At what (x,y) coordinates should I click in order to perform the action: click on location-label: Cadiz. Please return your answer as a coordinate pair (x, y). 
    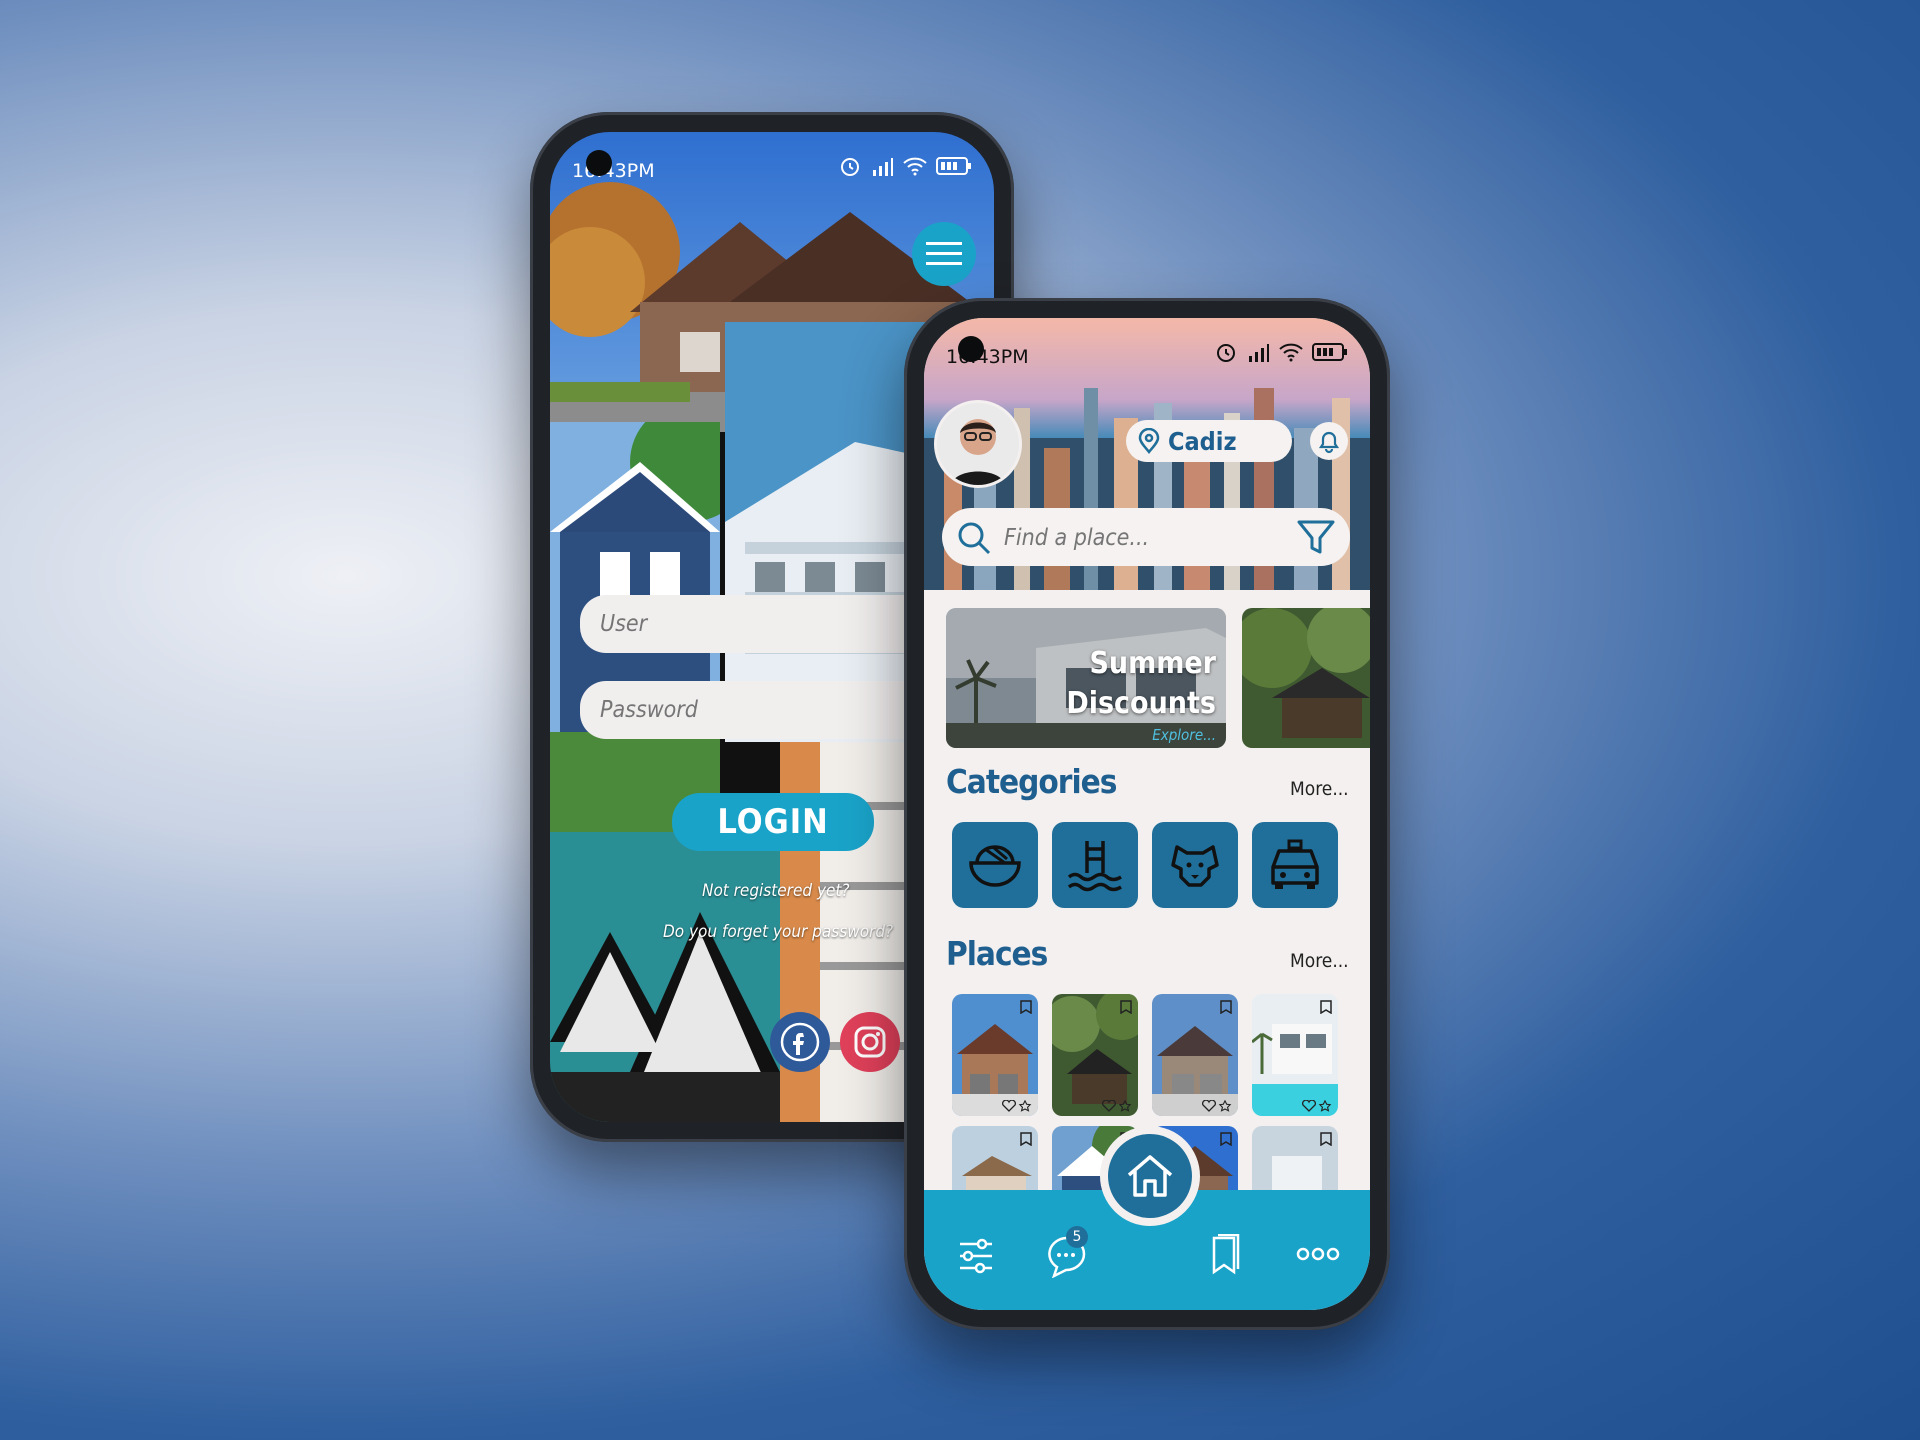
    Looking at the image, I should click on (1202, 441).